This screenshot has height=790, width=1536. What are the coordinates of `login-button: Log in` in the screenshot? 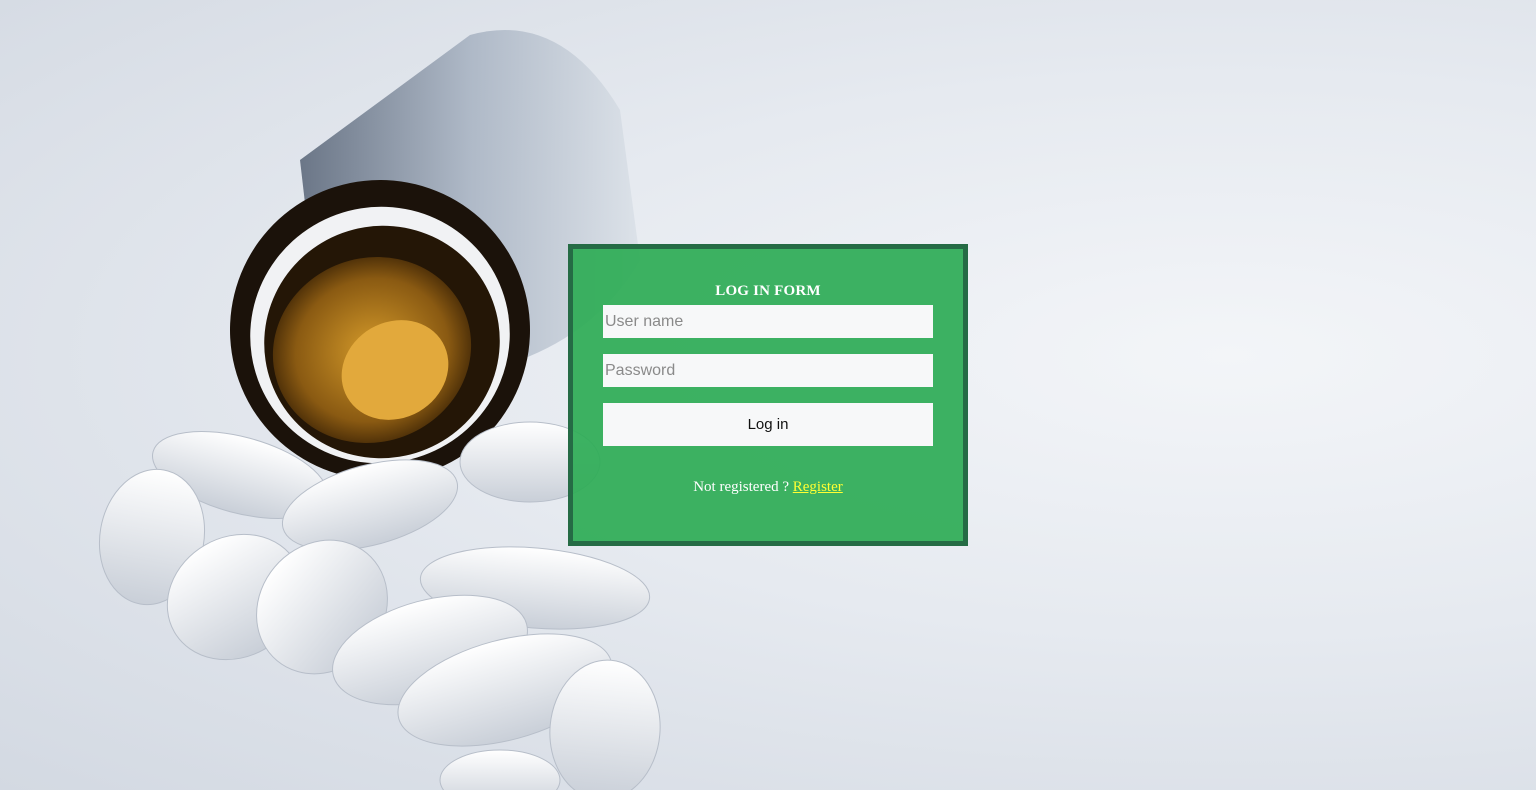 It's located at (768, 424).